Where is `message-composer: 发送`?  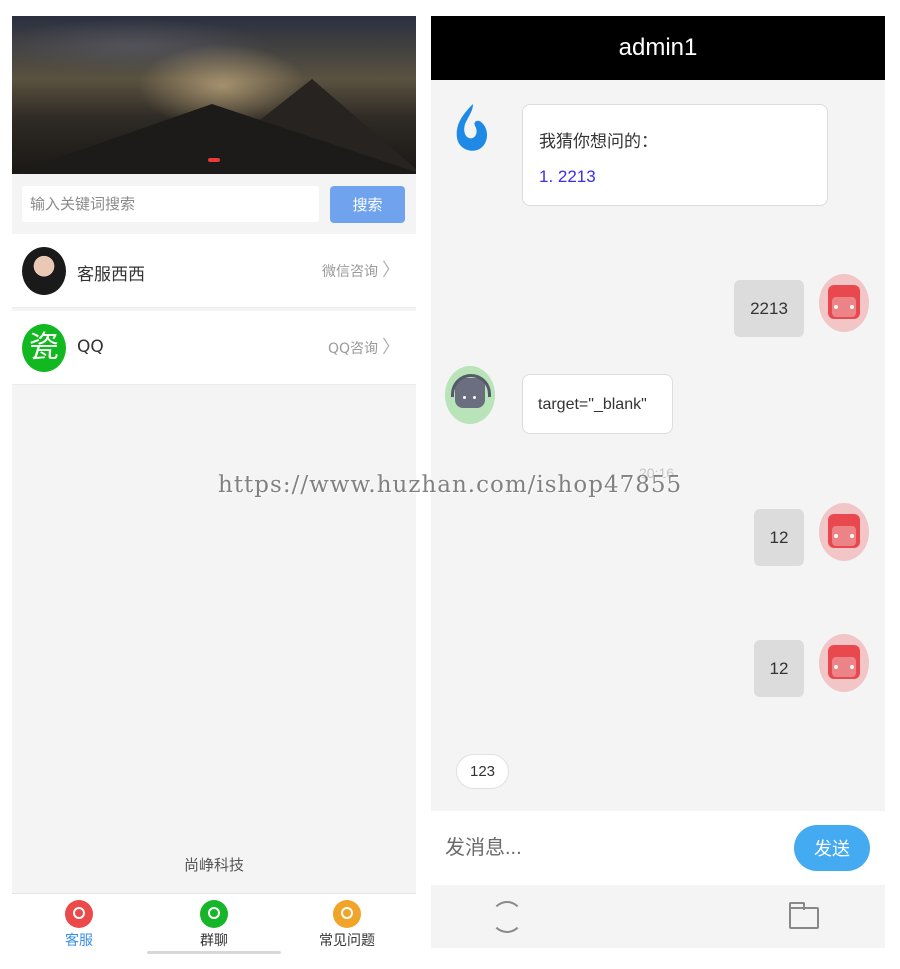
message-composer: 发送 is located at coordinates (658, 848).